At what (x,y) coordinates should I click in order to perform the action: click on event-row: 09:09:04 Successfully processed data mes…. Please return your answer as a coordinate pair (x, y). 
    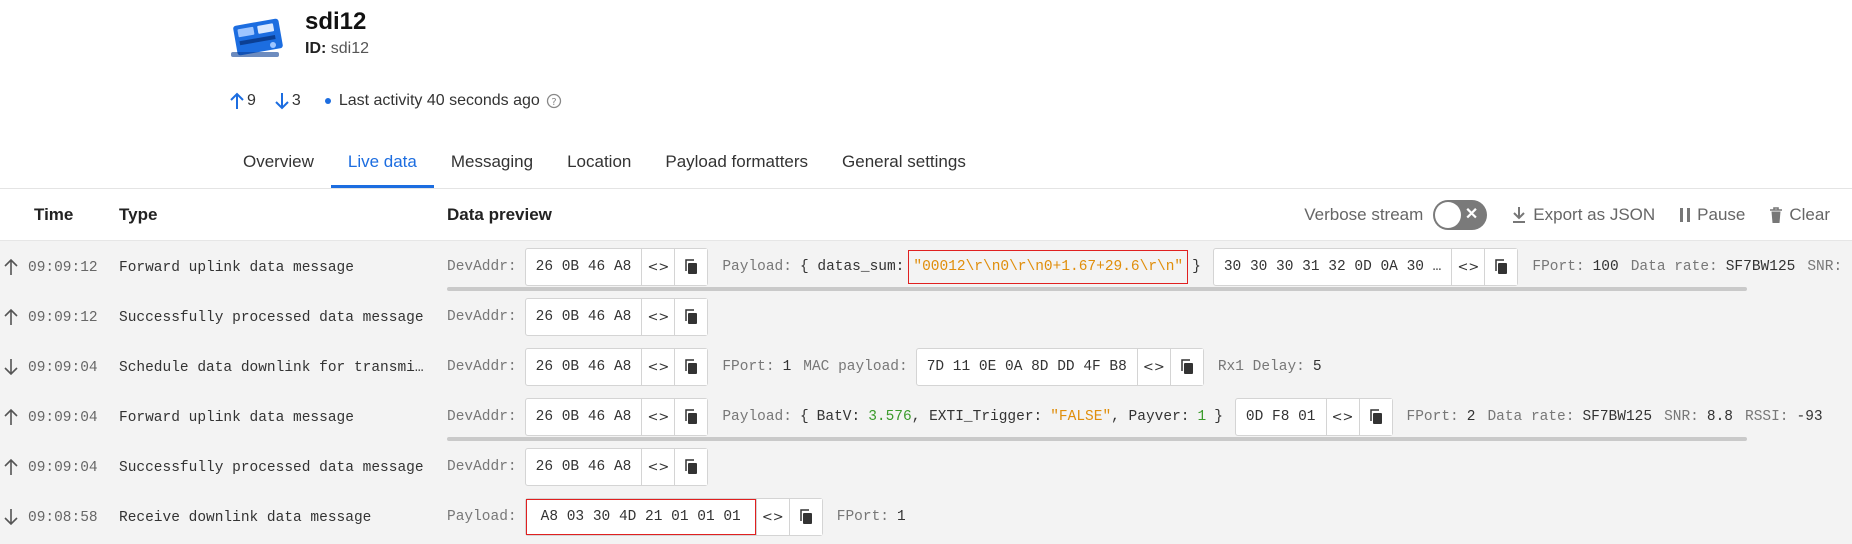
    Looking at the image, I should click on (926, 468).